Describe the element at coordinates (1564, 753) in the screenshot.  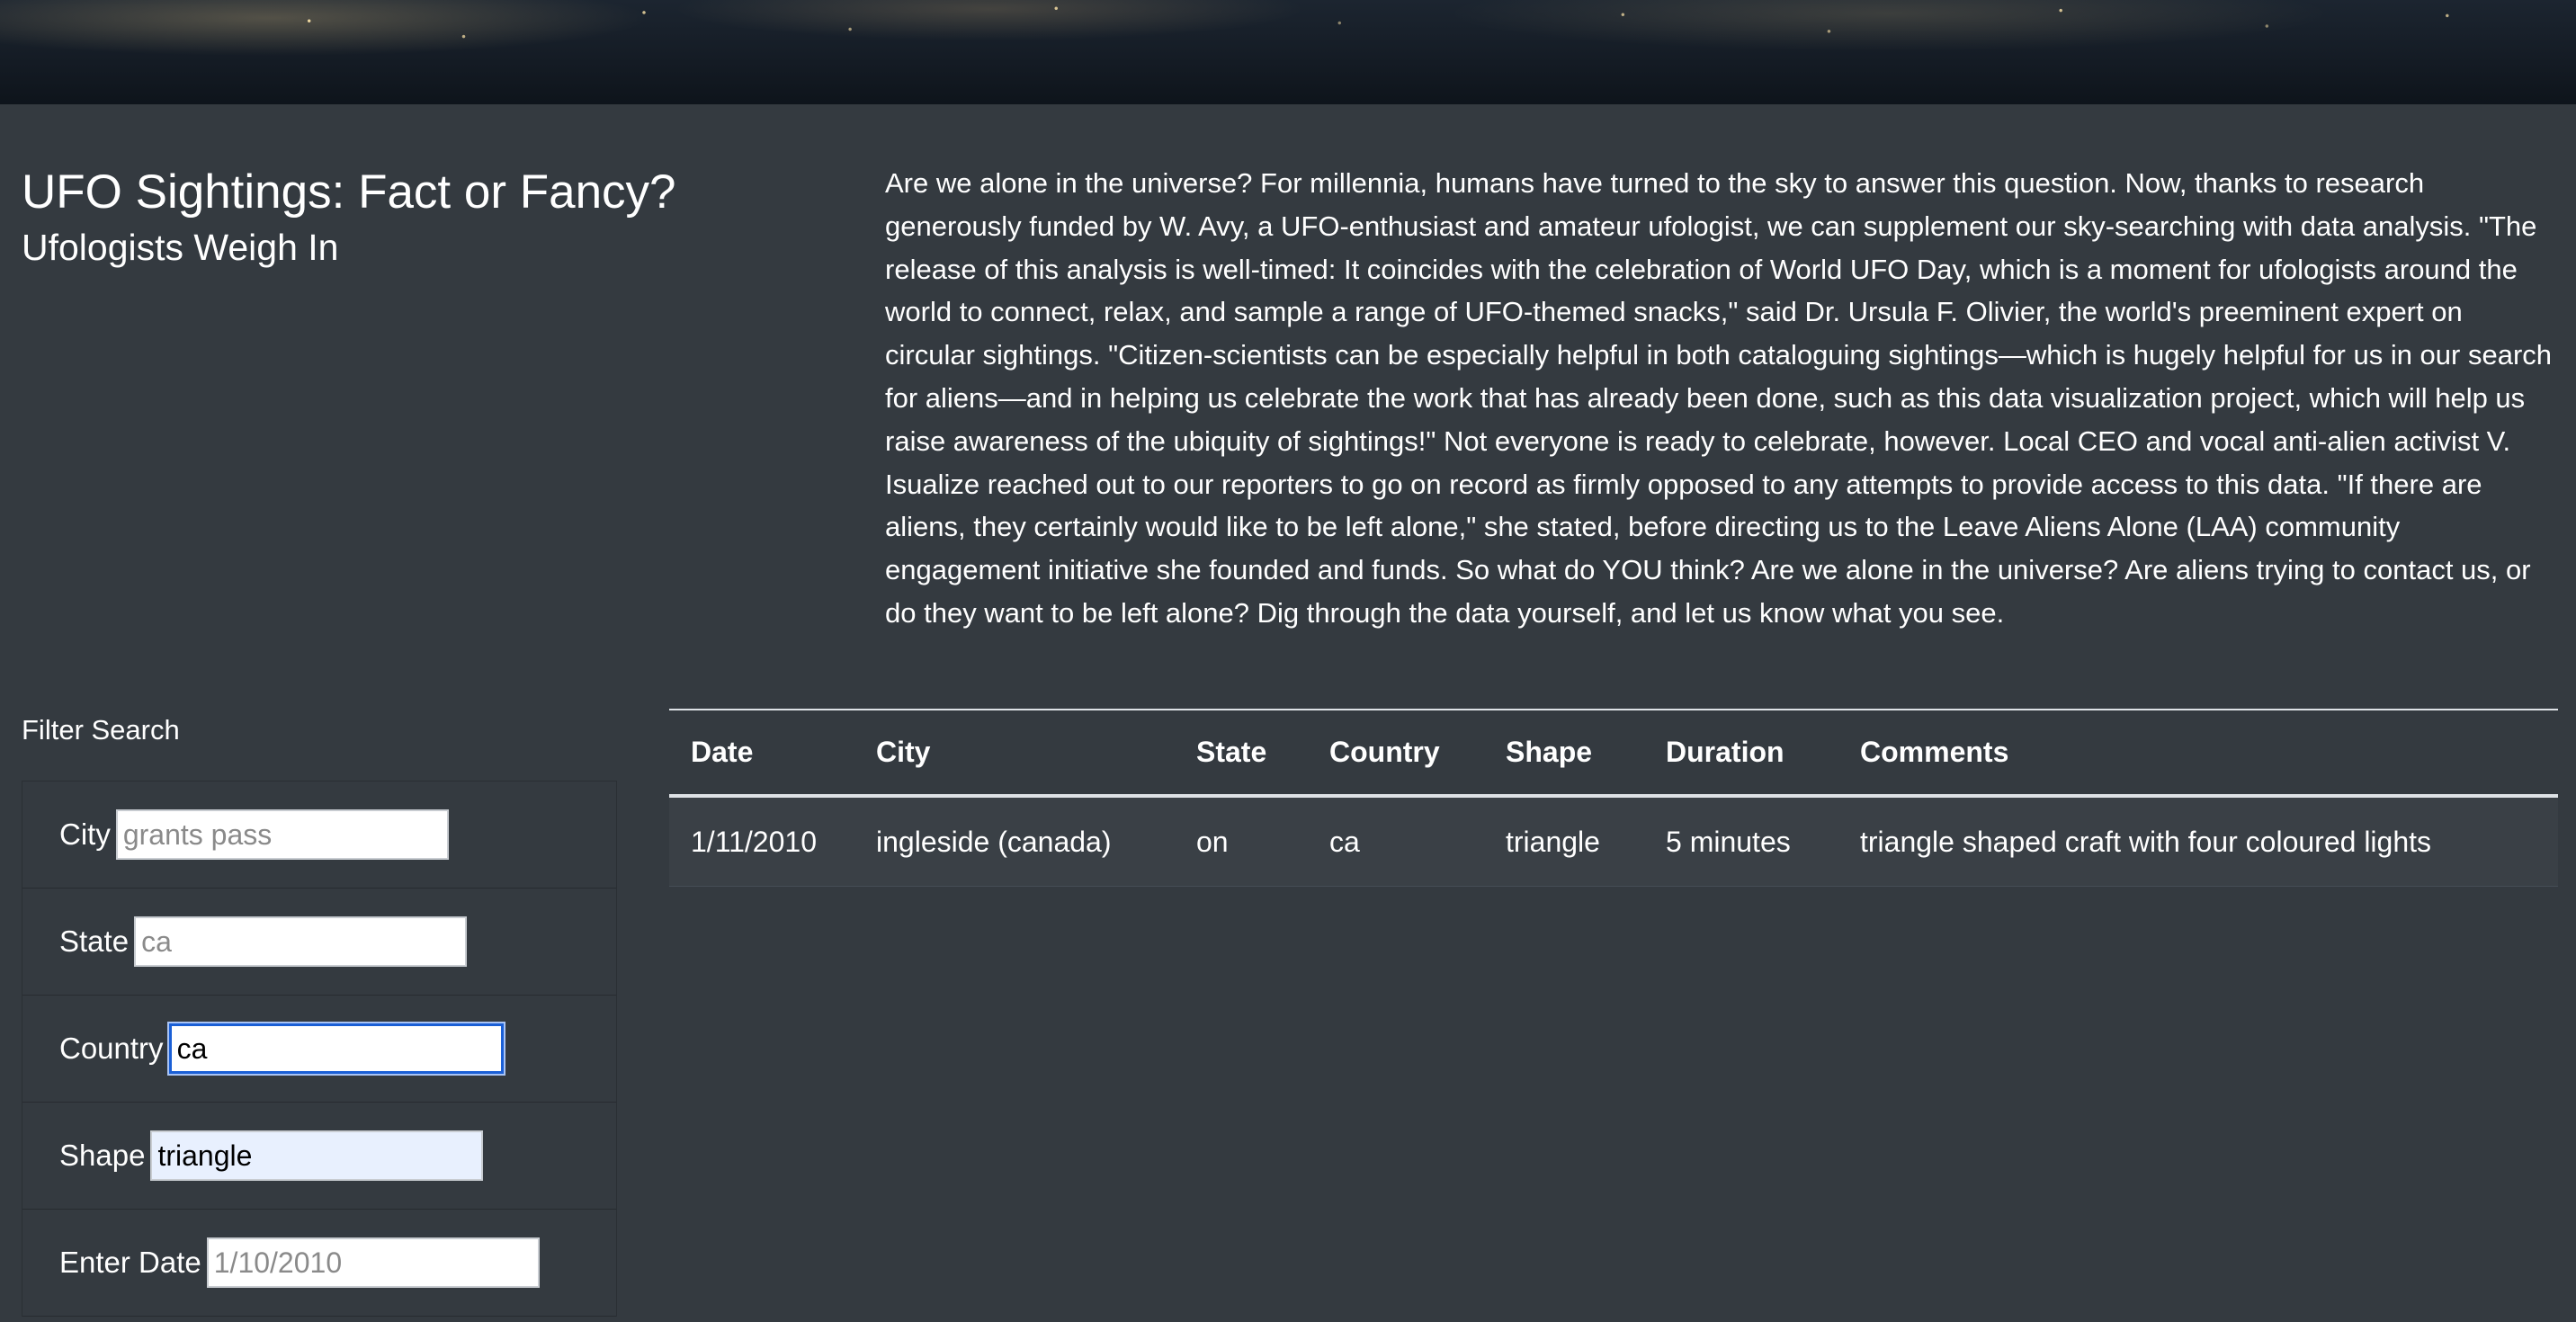
I see `column-header-shape: Shape` at that location.